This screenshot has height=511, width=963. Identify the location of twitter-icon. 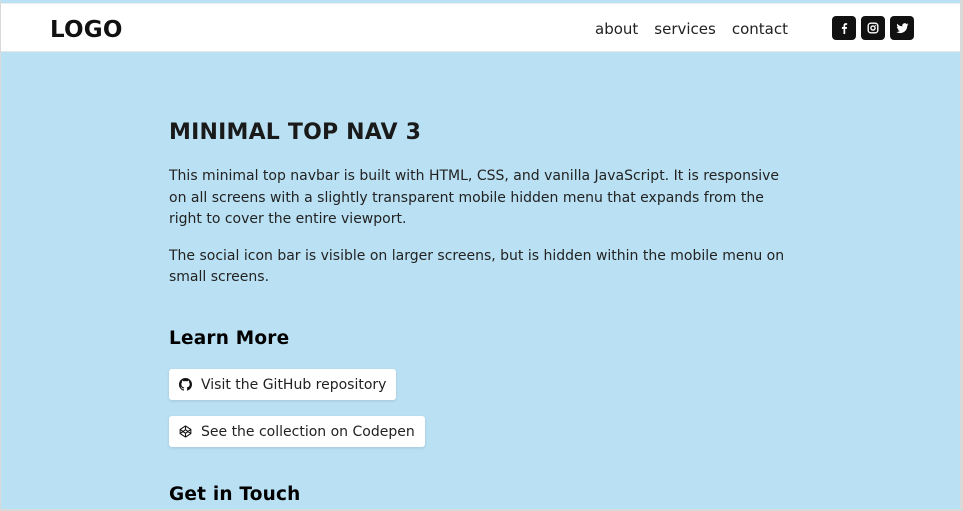
(901, 28).